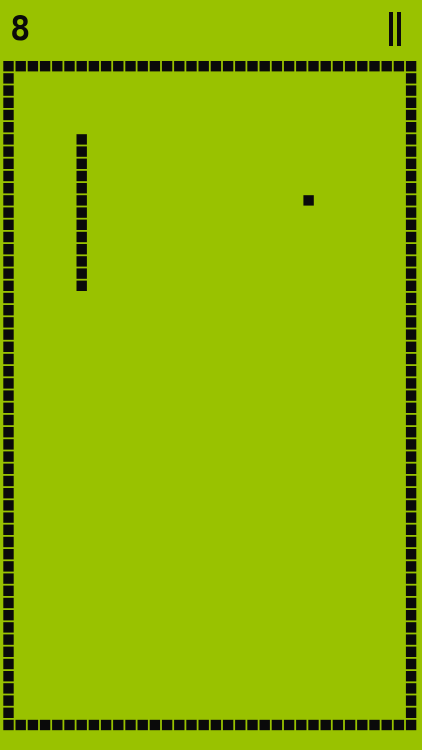 This screenshot has width=422, height=750. I want to click on food-layer, so click(308, 200).